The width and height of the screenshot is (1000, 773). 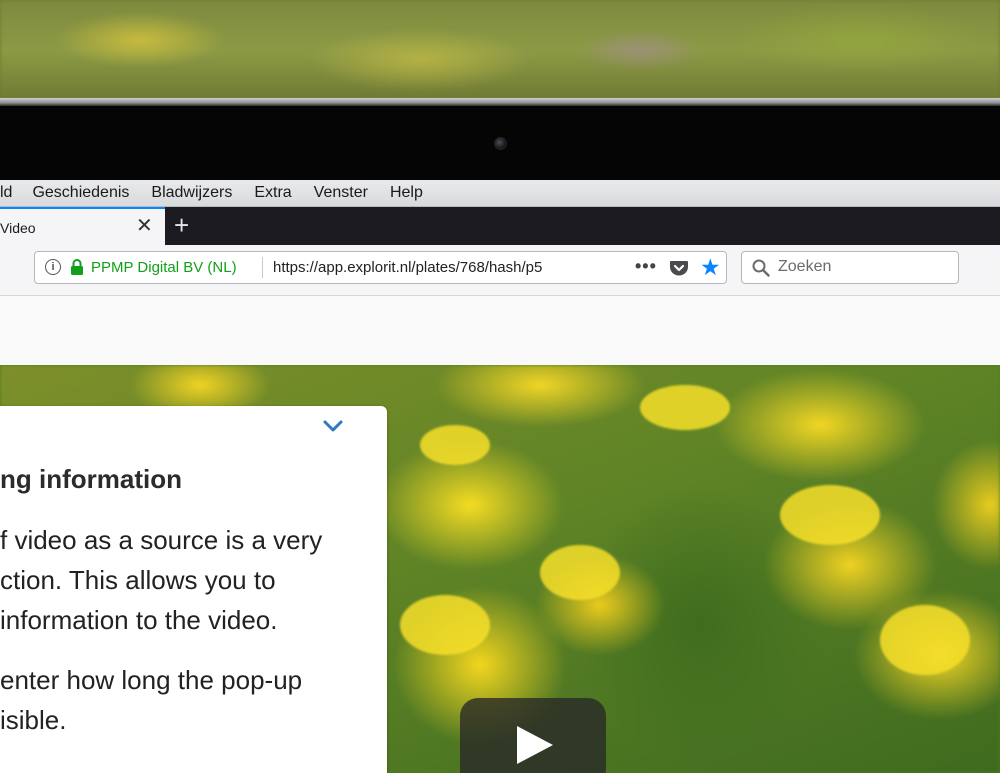 I want to click on close-icon: ✕, so click(x=144, y=226).